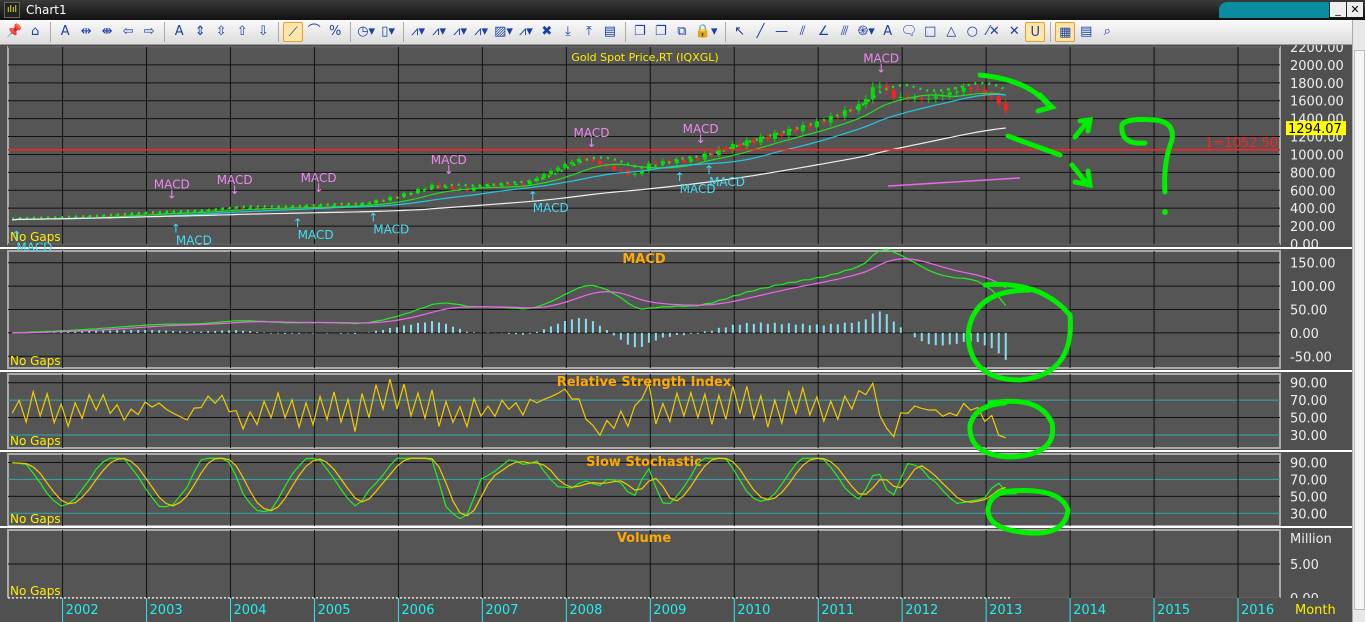  Describe the element at coordinates (46, 10) in the screenshot. I see `window-title: Chart1` at that location.